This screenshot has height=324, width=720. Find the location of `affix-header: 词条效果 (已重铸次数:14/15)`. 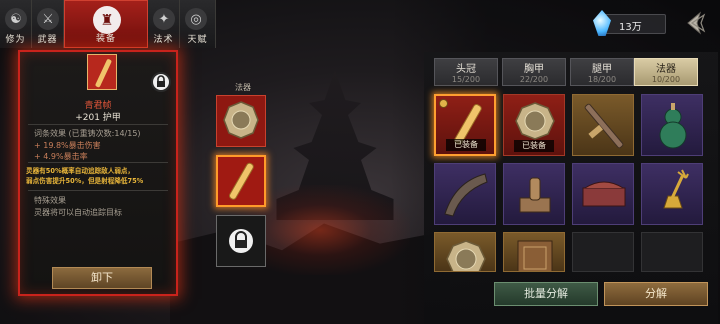

affix-header: 词条效果 (已重铸次数:14/15) is located at coordinates (87, 133).